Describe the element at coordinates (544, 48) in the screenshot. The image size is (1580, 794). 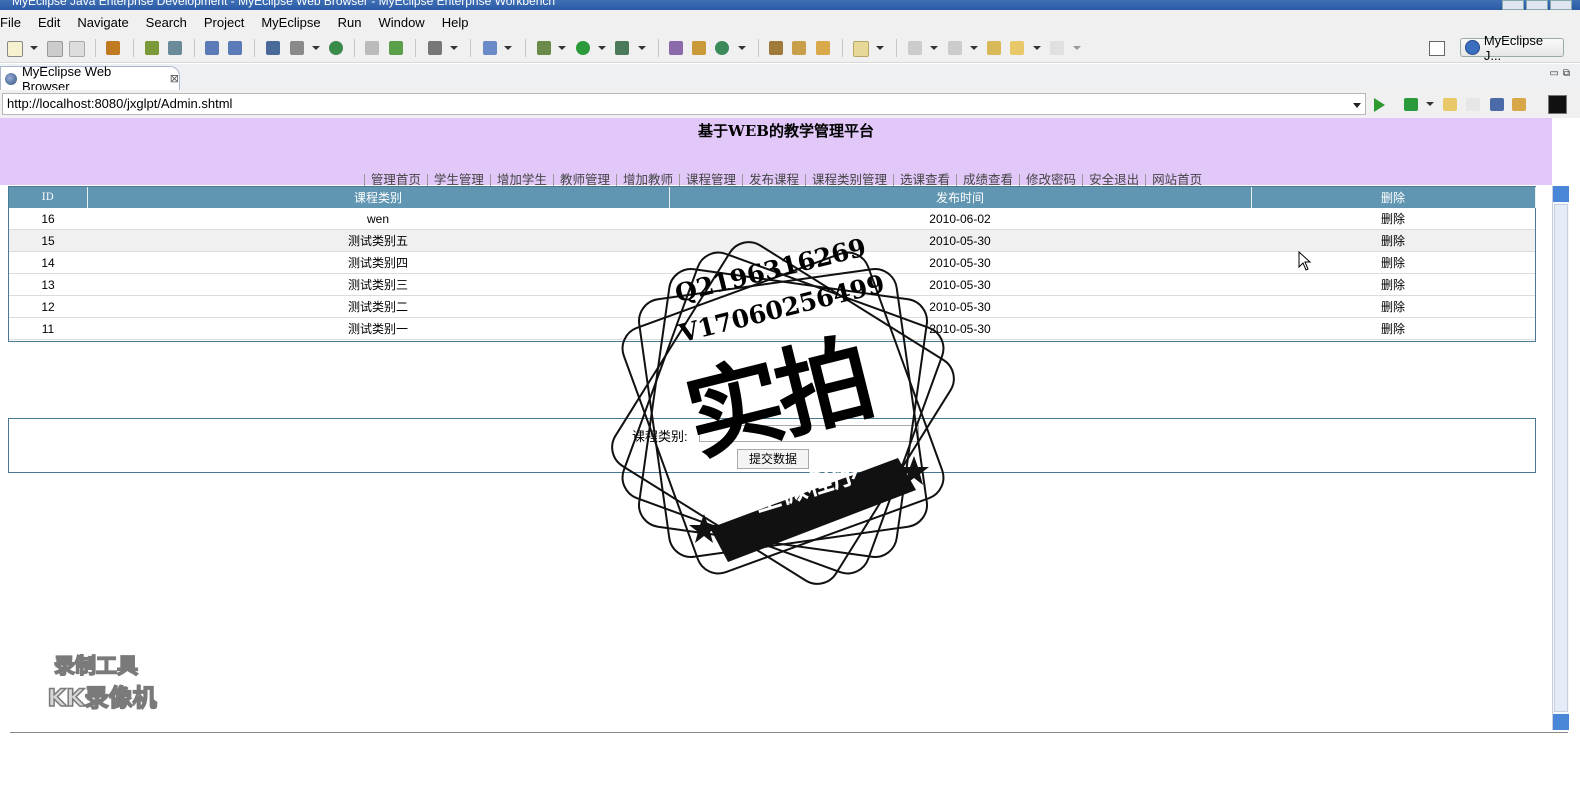
I see `debug-icon` at that location.